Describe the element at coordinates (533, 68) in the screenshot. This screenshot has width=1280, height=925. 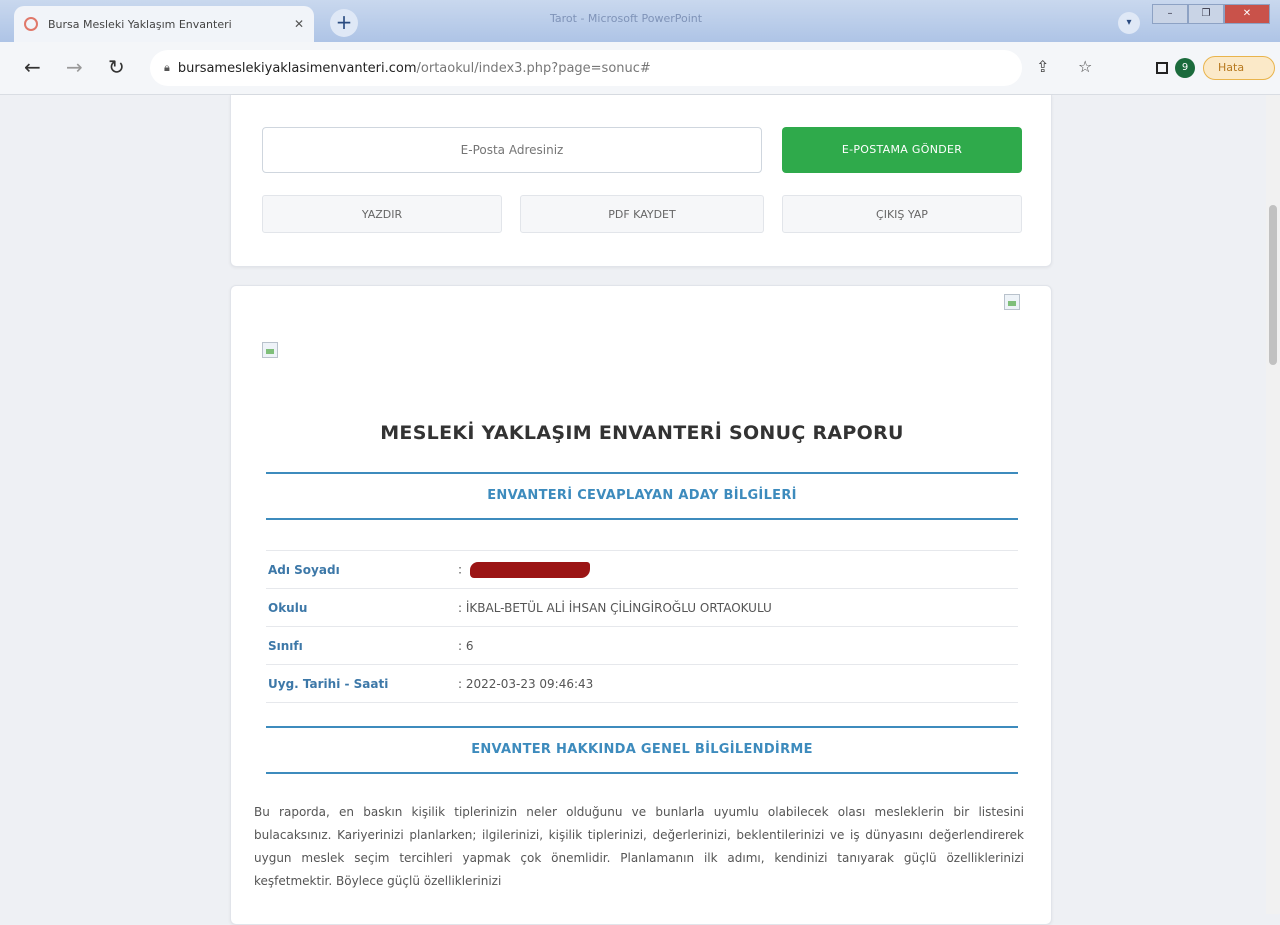
I see `url-path: /ortaokul/index3.php?page=sonuc#` at that location.